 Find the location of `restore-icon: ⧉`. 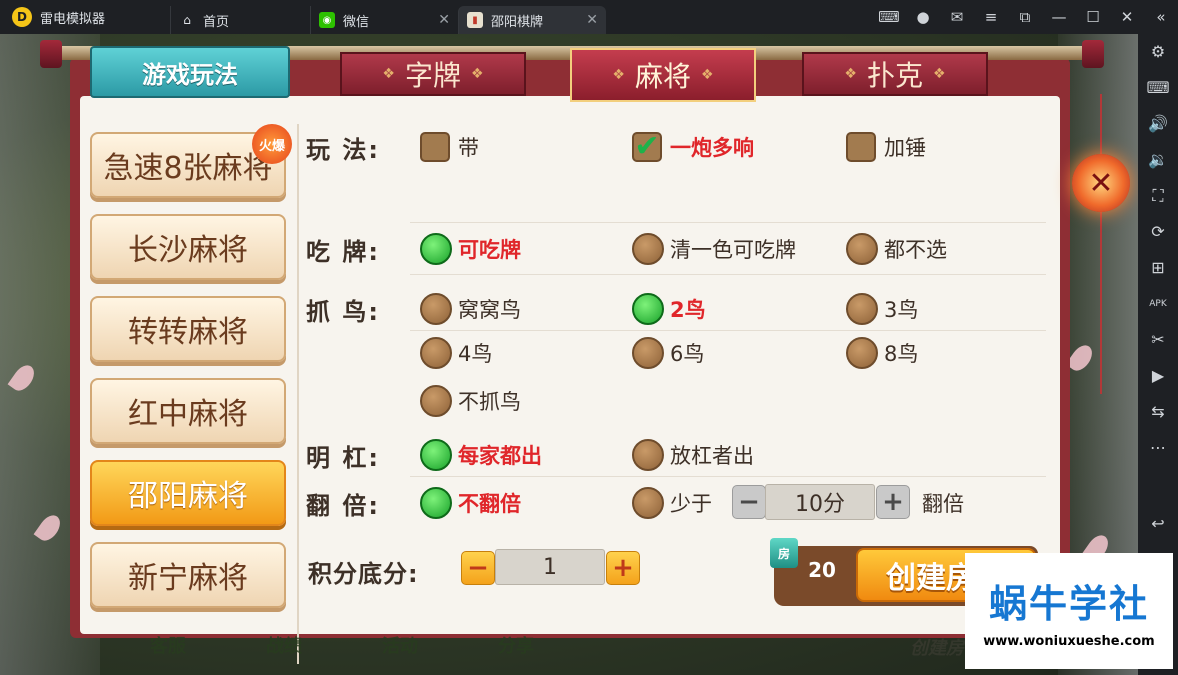

restore-icon: ⧉ is located at coordinates (1025, 17).